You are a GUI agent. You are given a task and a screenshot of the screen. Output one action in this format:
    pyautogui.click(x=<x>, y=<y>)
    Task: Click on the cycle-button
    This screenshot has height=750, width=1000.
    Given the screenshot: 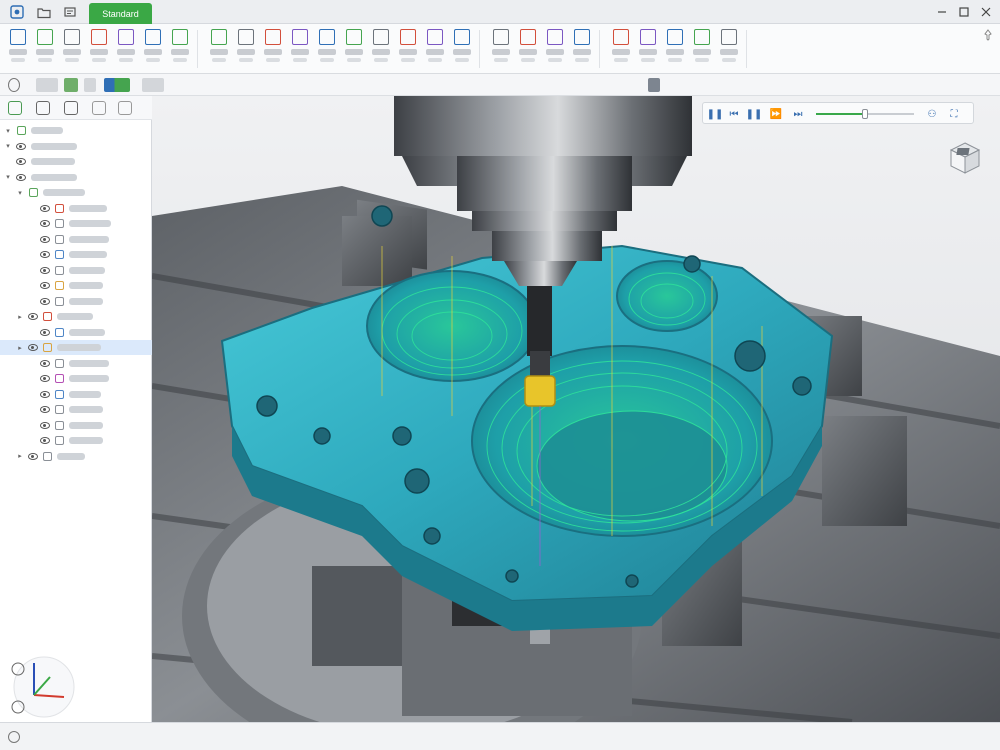 What is the action you would take?
    pyautogui.click(x=528, y=49)
    